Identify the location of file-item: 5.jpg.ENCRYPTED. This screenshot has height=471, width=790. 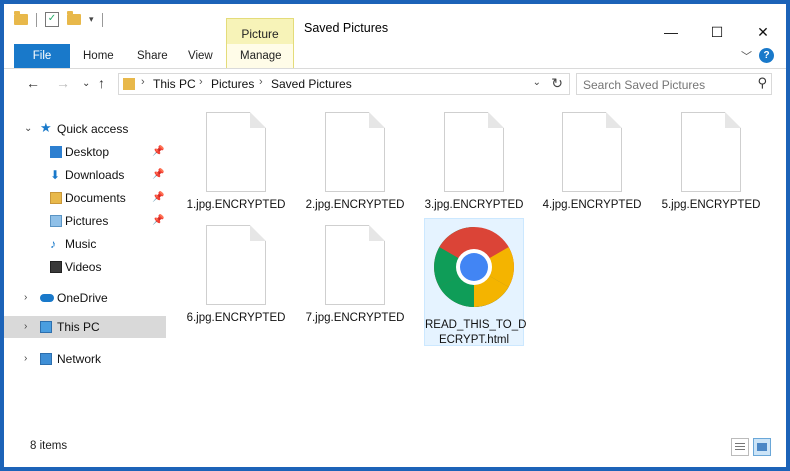
(711, 162).